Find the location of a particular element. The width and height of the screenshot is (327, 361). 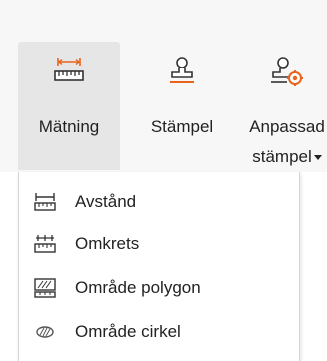

stampel-button: Stämpel is located at coordinates (182, 117).